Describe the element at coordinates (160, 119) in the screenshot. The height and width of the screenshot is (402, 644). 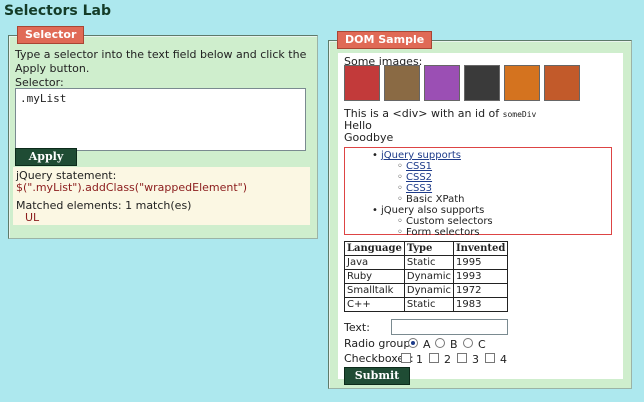
I see `selector-input: .myList` at that location.